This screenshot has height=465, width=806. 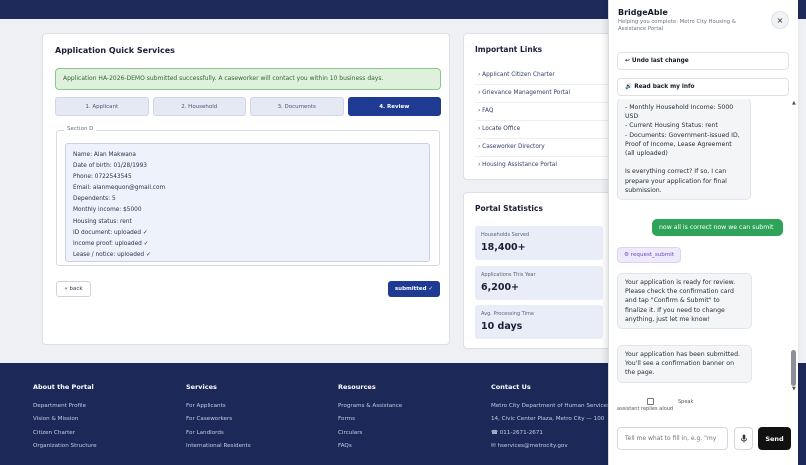 What do you see at coordinates (679, 364) in the screenshot?
I see `message-line: You'll see a confirmation banner on` at bounding box center [679, 364].